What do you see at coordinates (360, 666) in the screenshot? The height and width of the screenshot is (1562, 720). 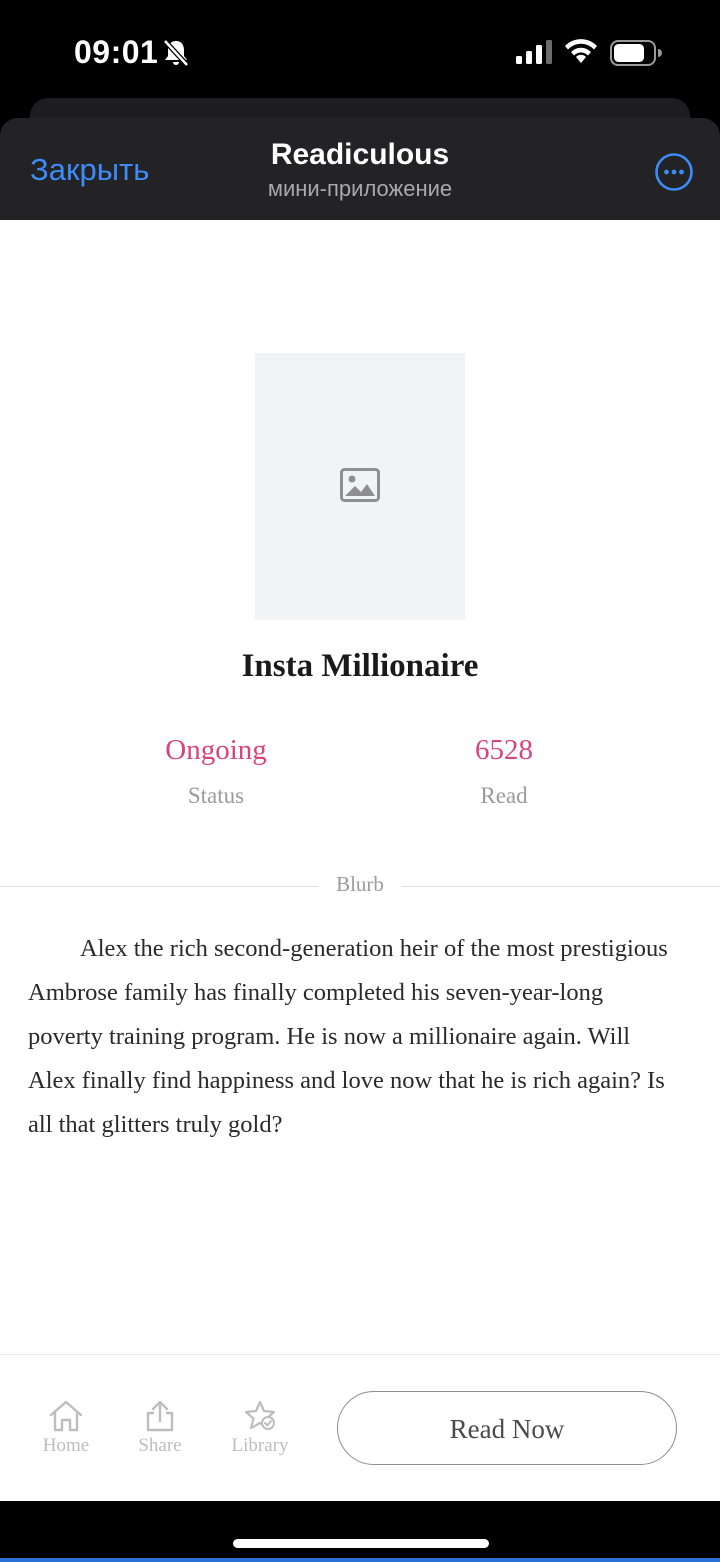 I see `book-title: Insta Millionaire` at bounding box center [360, 666].